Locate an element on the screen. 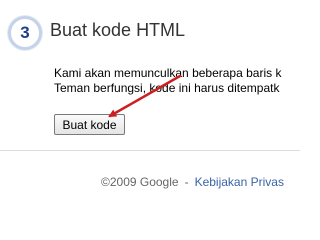 Image resolution: width=320 pixels, height=240 pixels. create-code-button: Buat kode is located at coordinates (89, 124).